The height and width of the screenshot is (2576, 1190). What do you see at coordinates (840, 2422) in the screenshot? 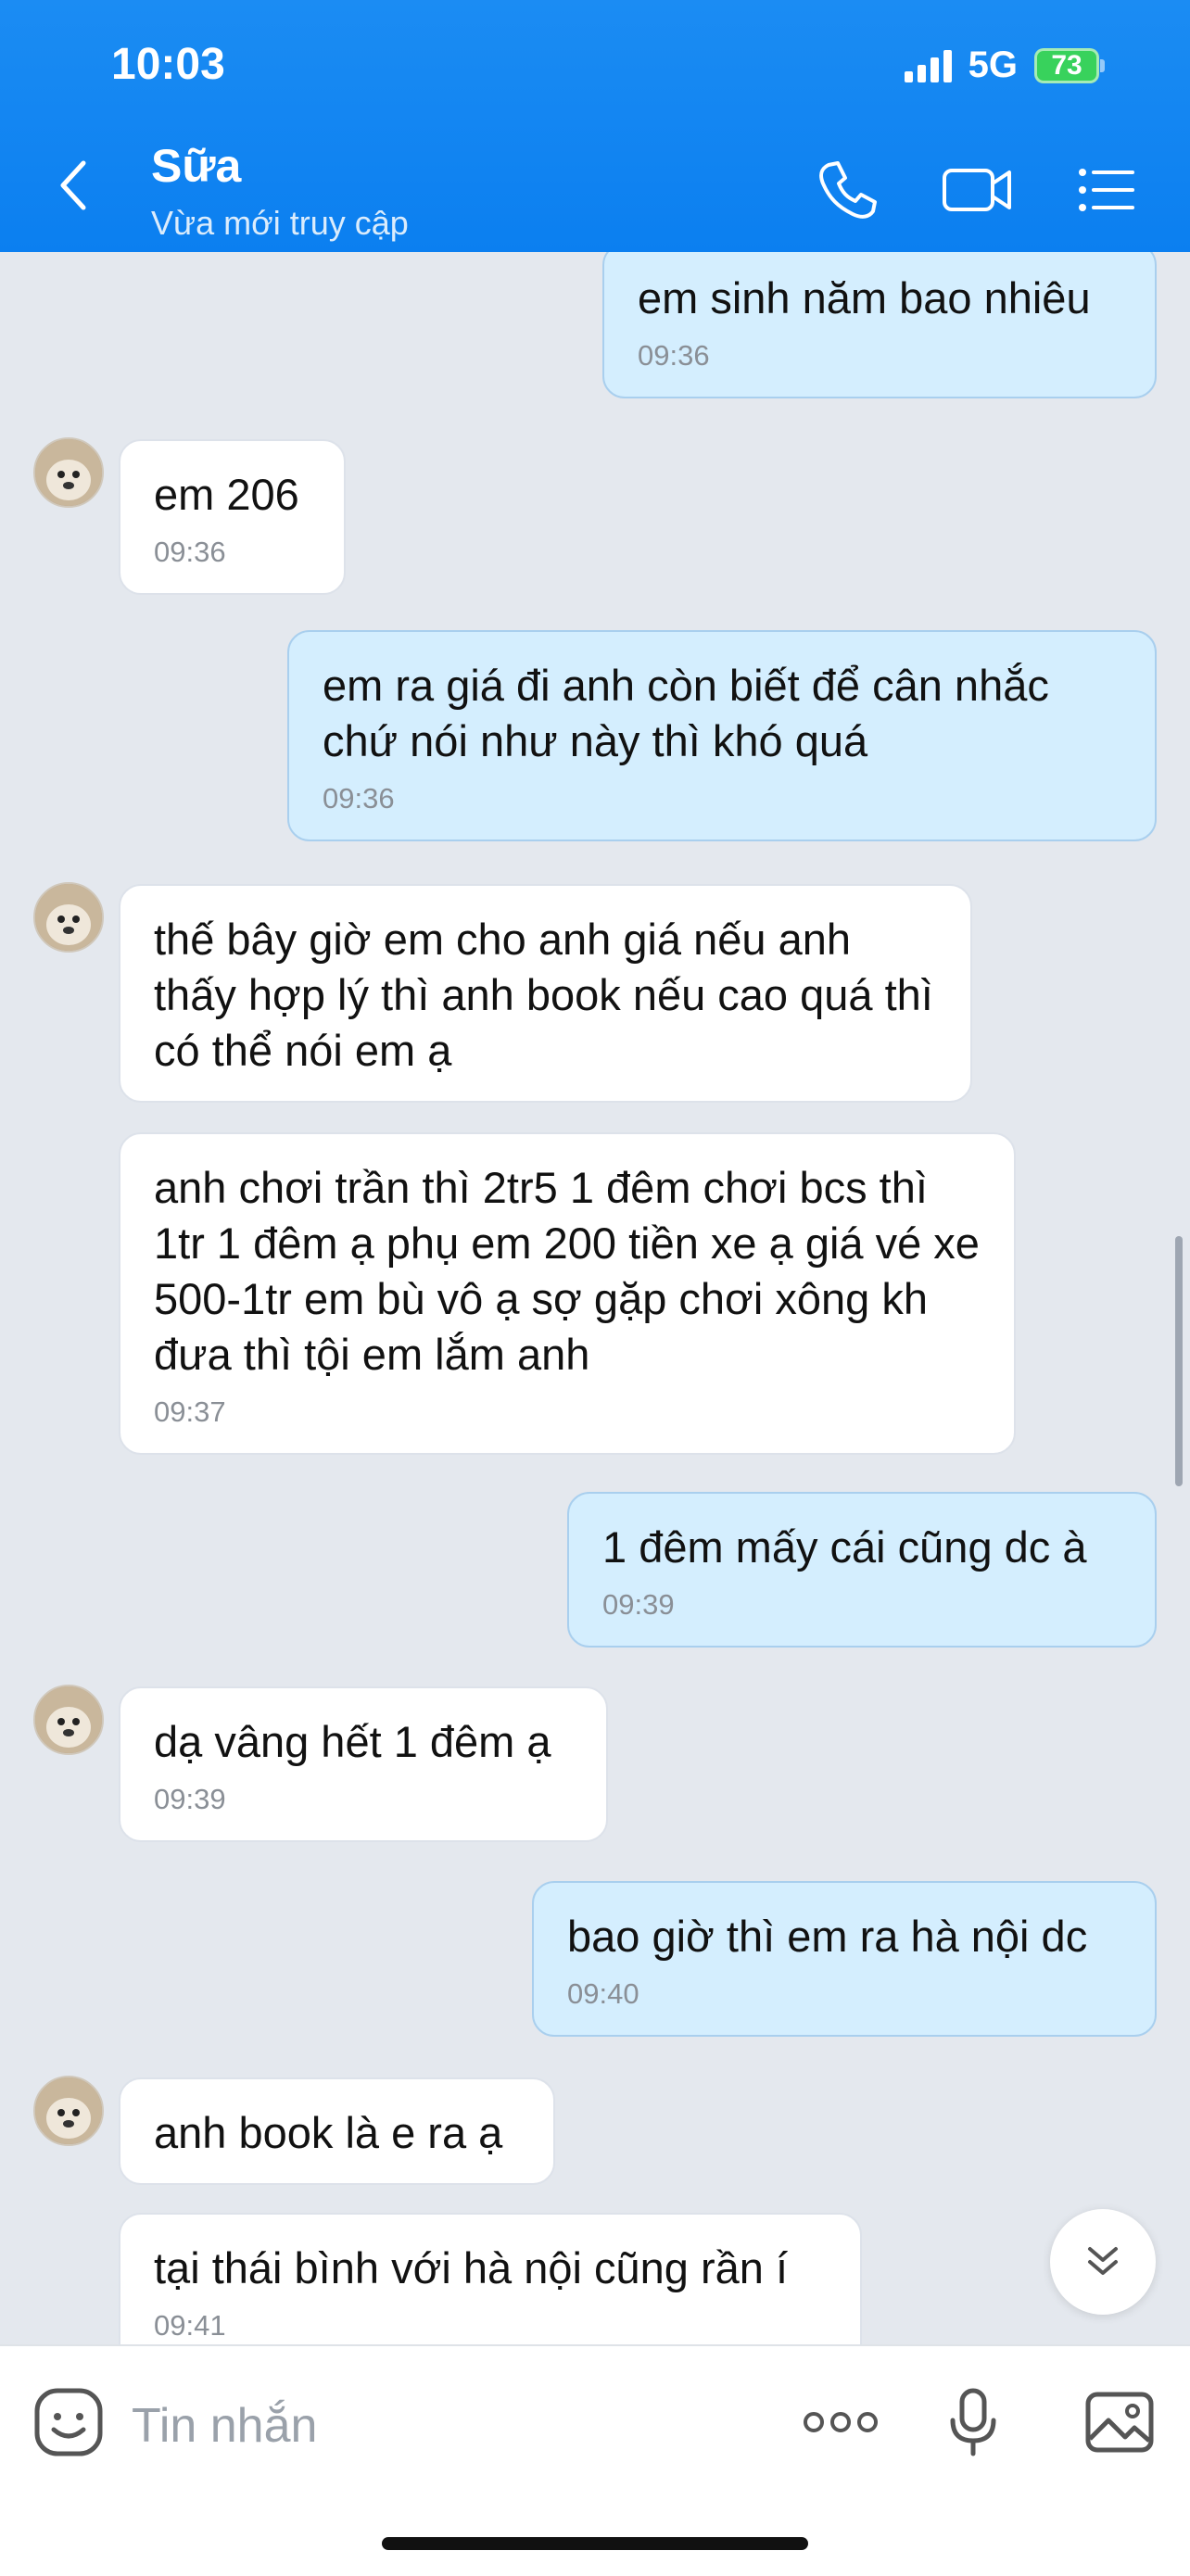
I see `more-dots-icon` at bounding box center [840, 2422].